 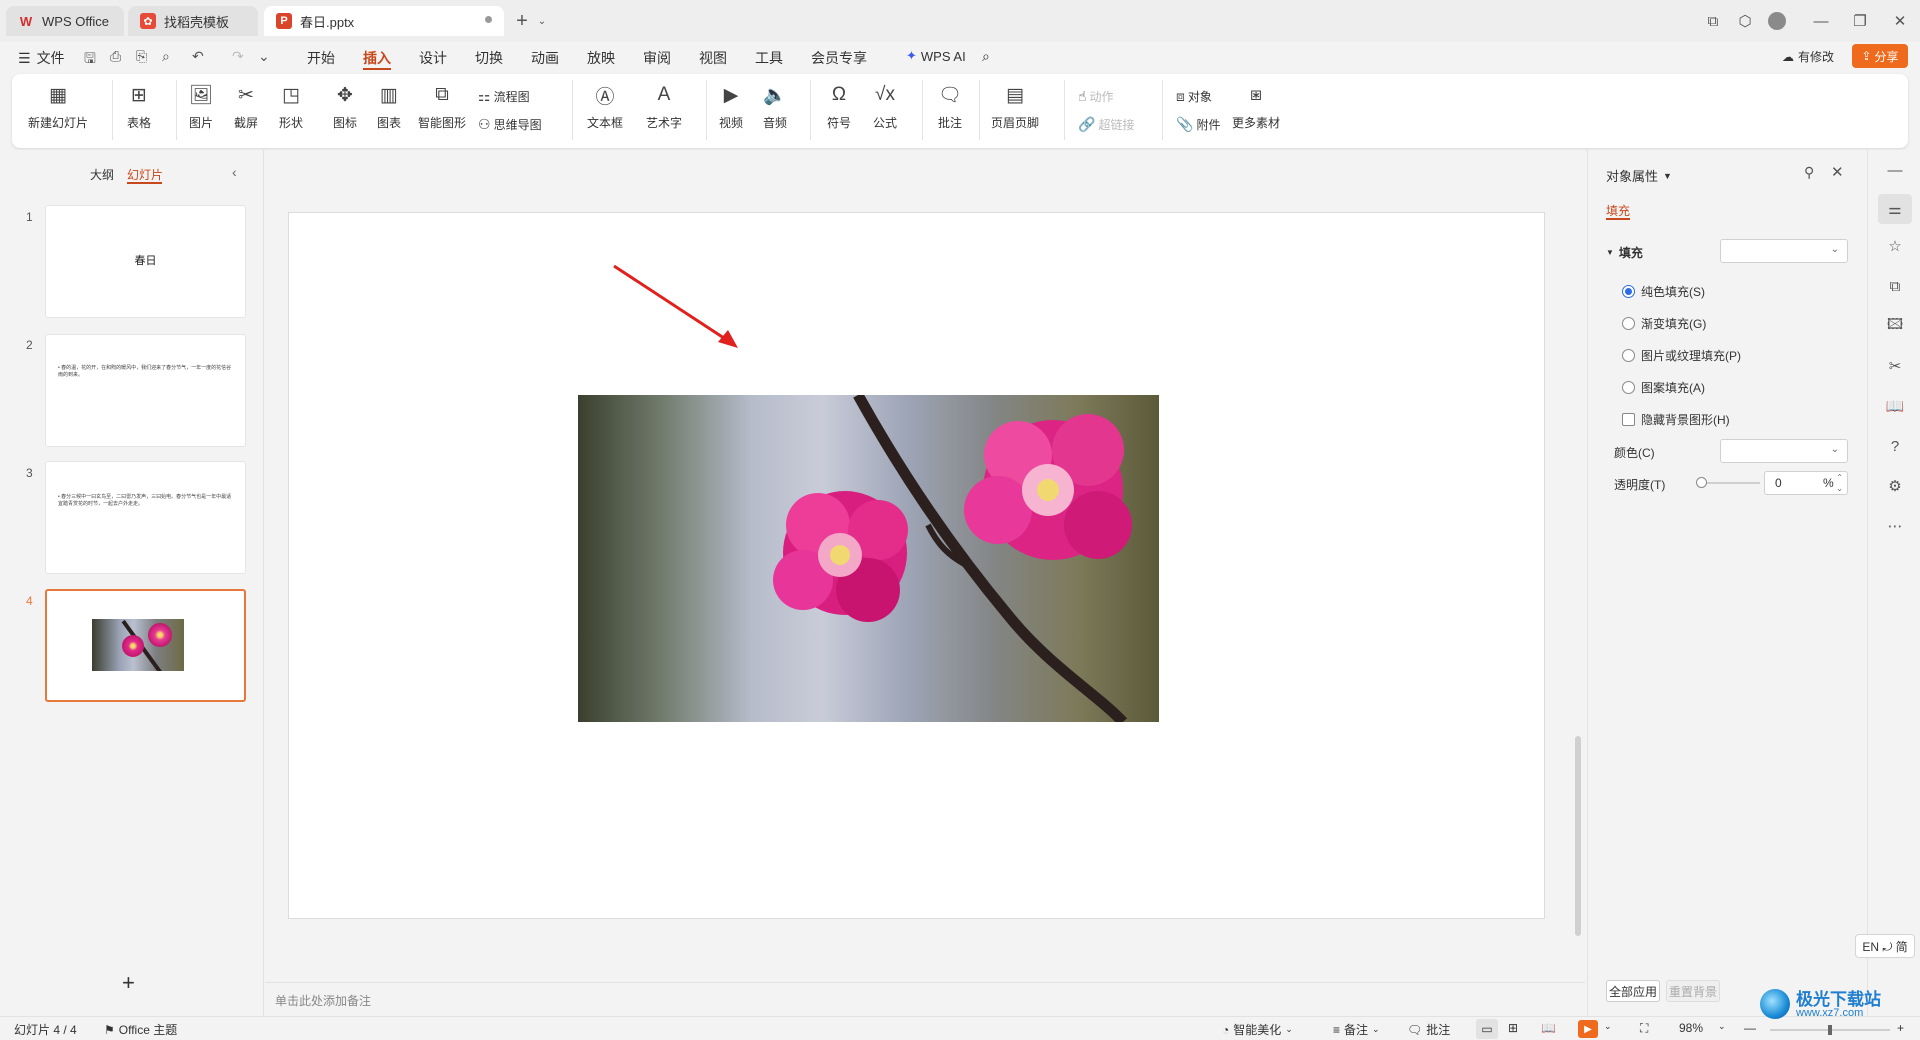 What do you see at coordinates (193, 21) in the screenshot?
I see `tab-docer: ✿ 找稻壳模板` at bounding box center [193, 21].